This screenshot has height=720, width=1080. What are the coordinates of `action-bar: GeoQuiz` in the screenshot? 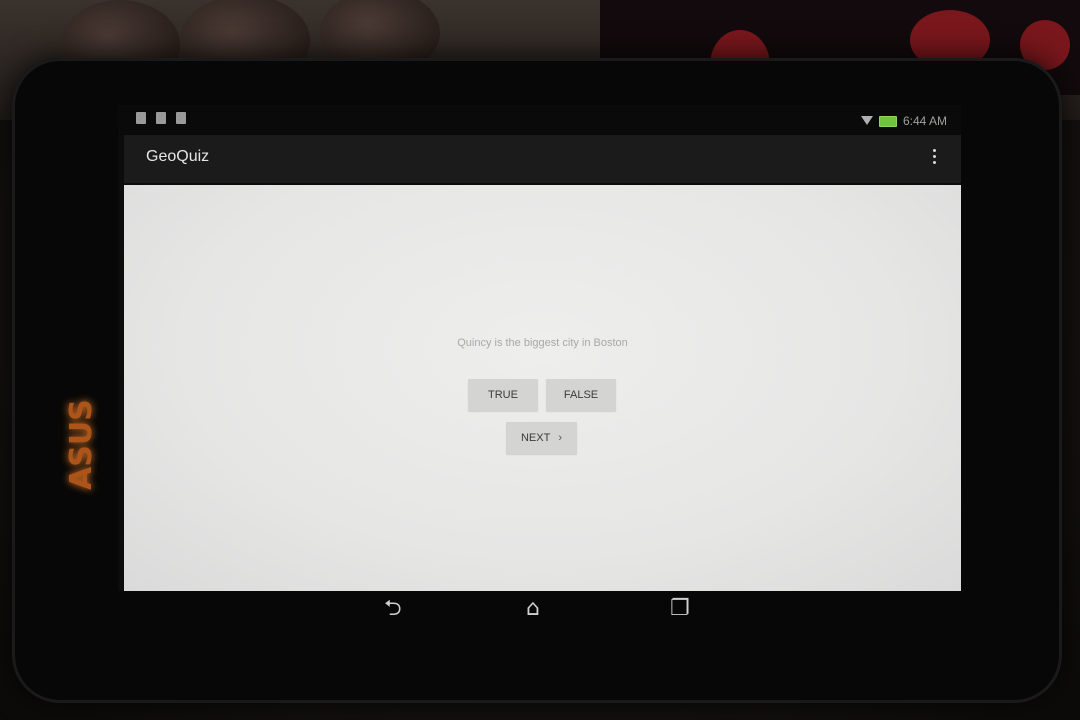 It's located at (542, 159).